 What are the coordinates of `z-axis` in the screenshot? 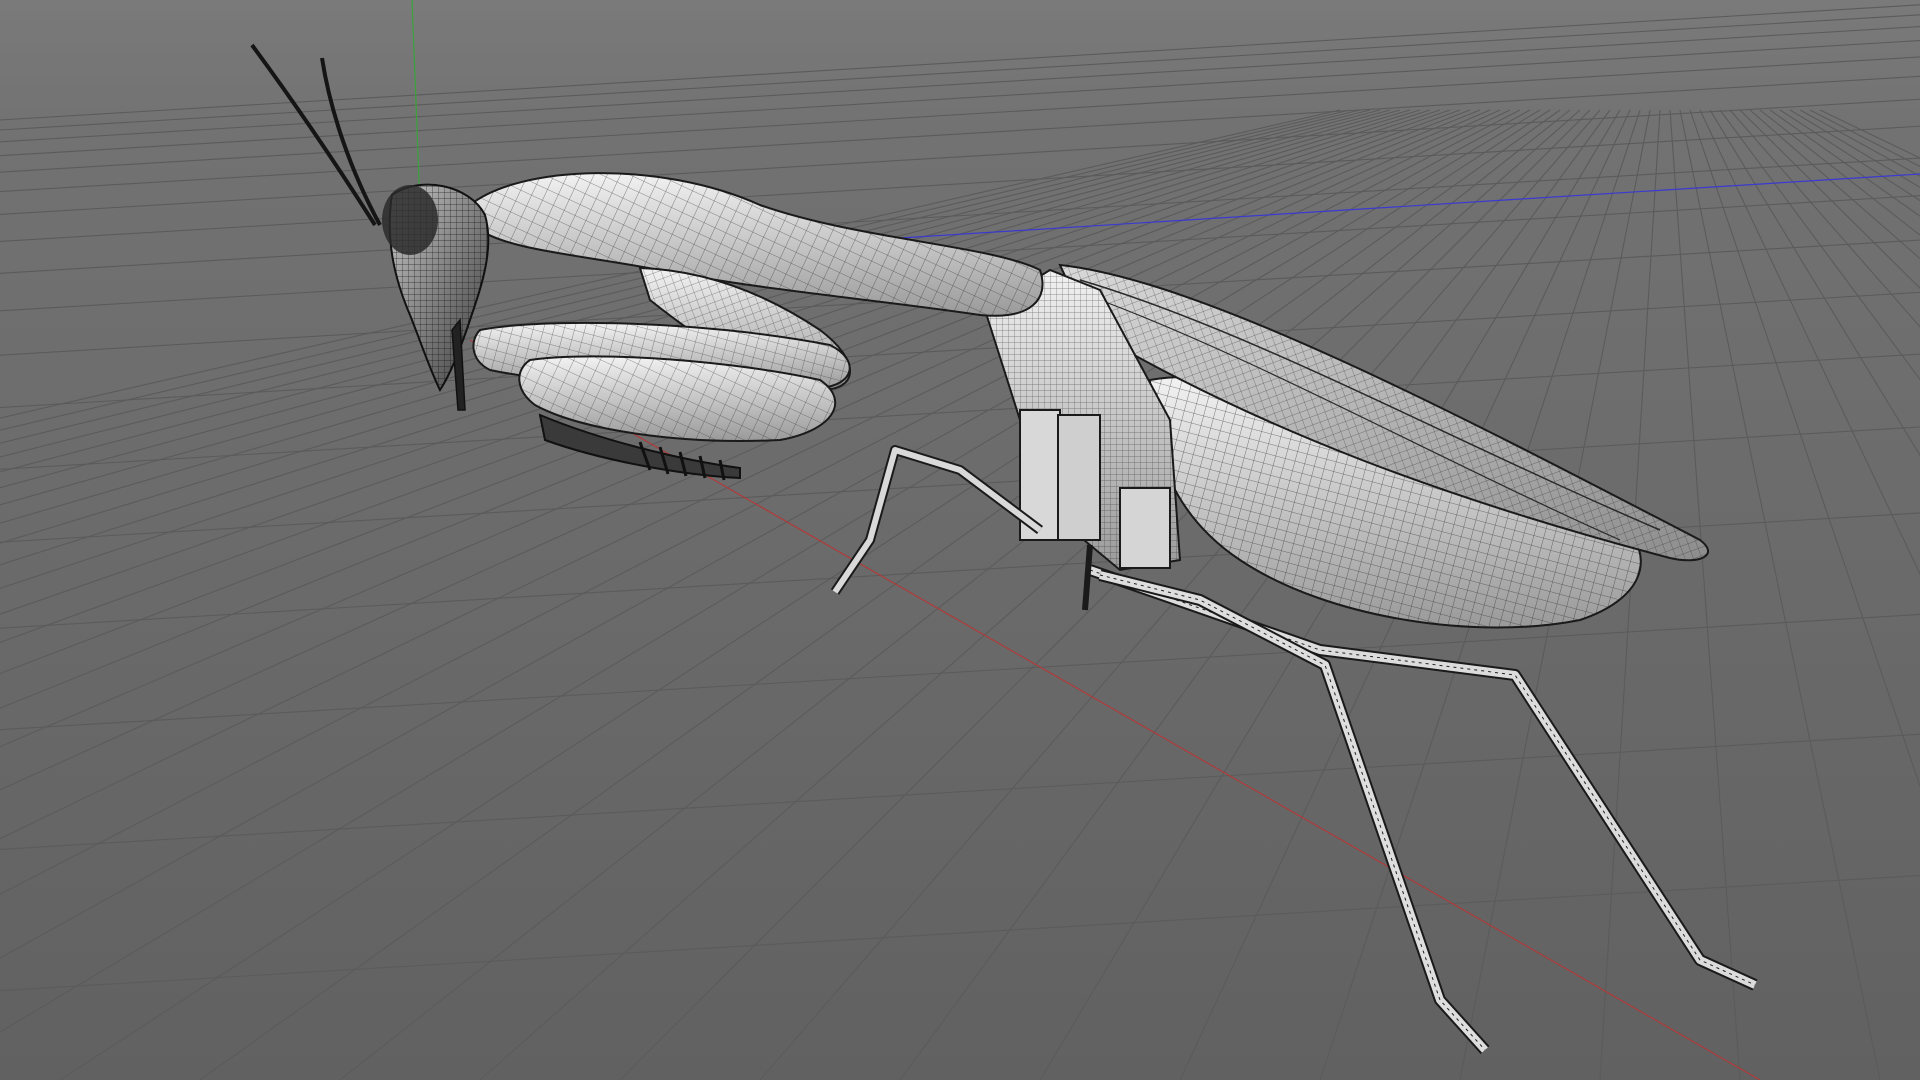 It's located at (1409, 206).